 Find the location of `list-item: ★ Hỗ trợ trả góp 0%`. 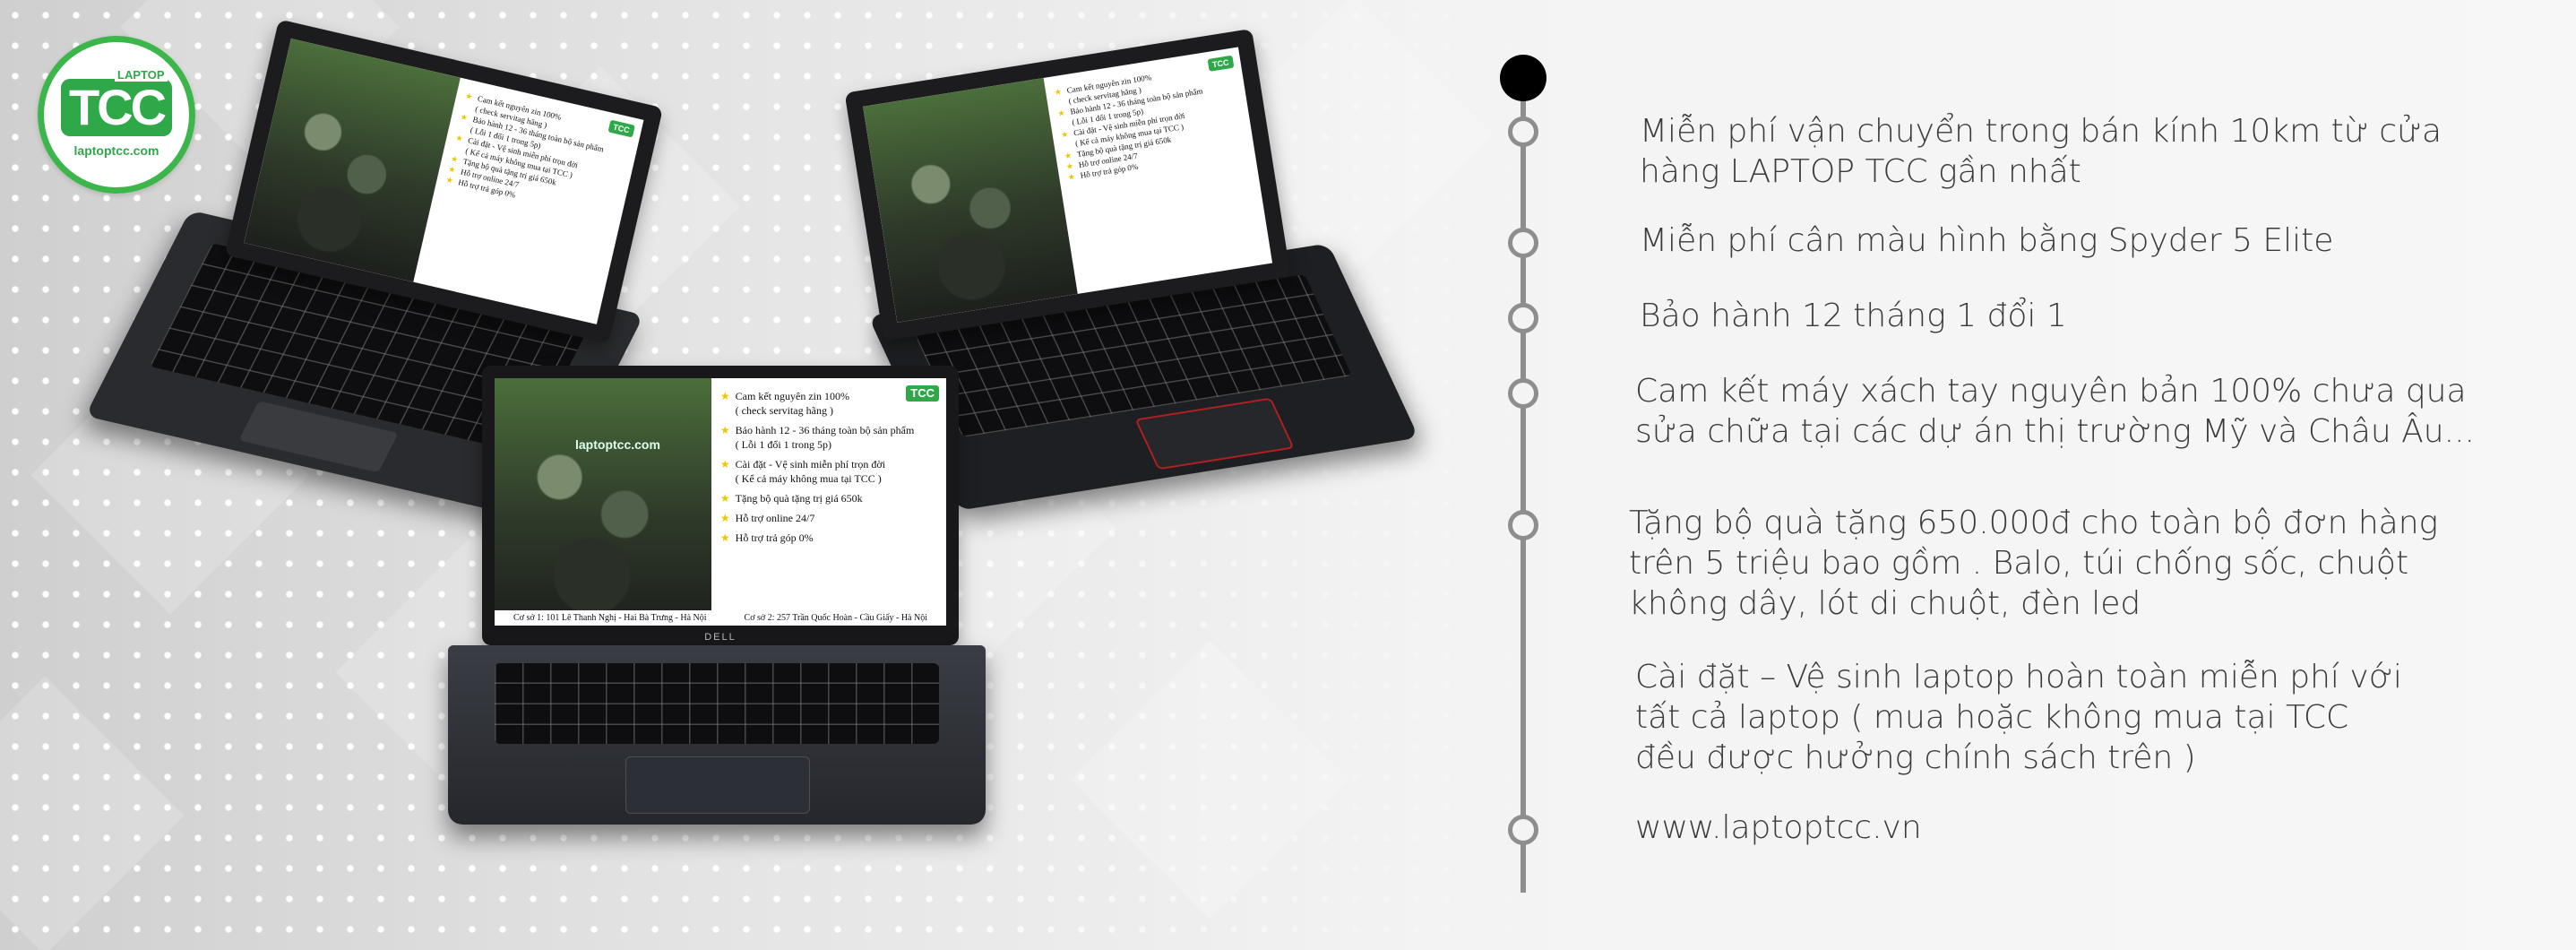

list-item: ★ Hỗ trợ trả góp 0% is located at coordinates (766, 537).